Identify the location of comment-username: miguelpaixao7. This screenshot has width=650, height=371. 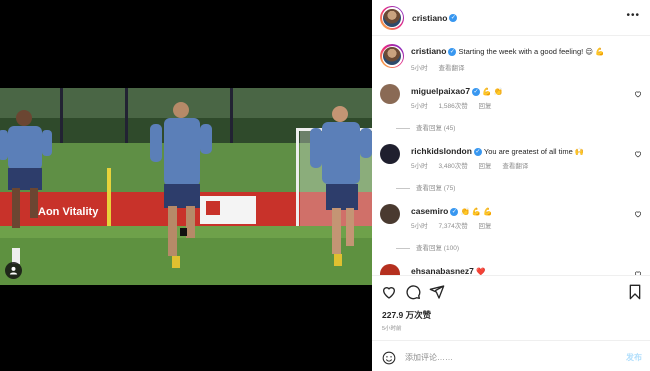
(440, 91).